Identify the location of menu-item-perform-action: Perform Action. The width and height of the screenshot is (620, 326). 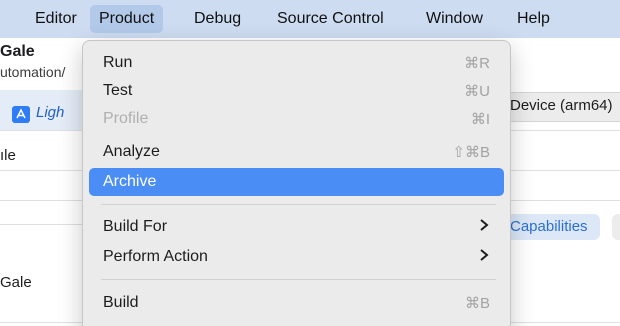
(296, 257).